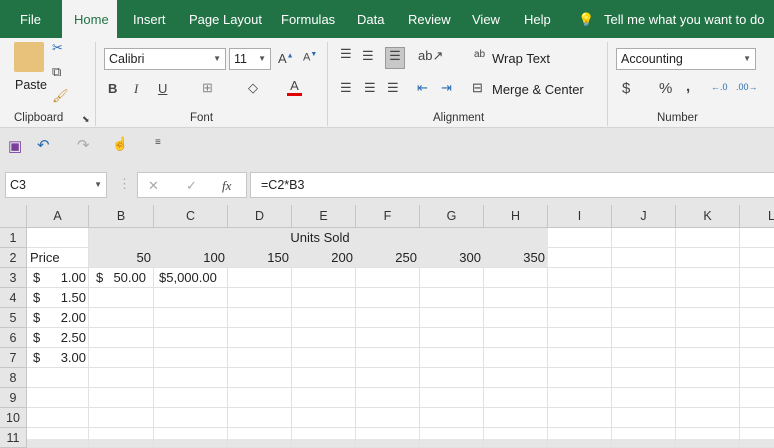  Describe the element at coordinates (580, 298) in the screenshot. I see `cell-I4` at that location.